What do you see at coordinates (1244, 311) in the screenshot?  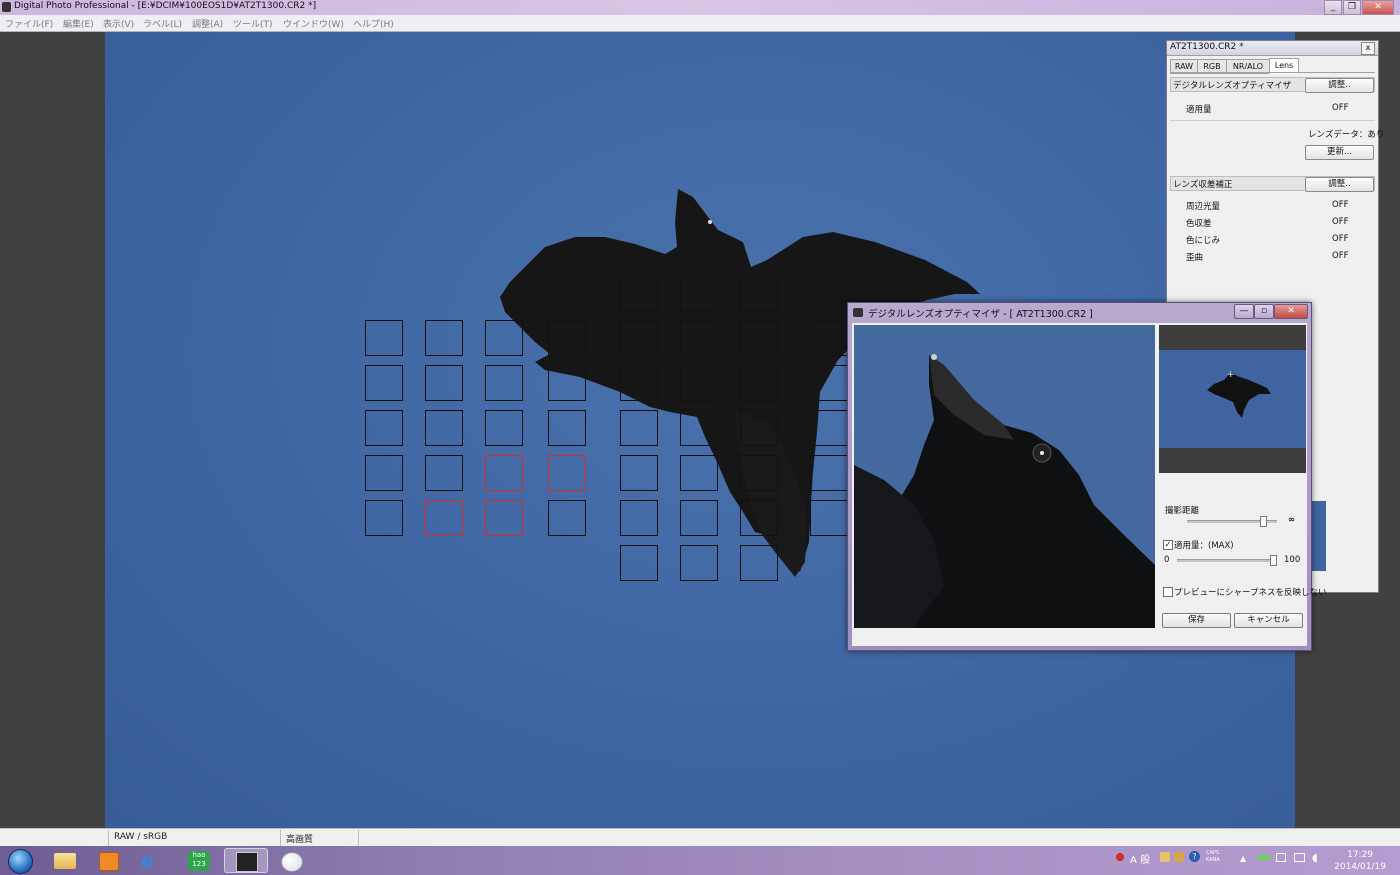 I see `dlo-minimize-button: —` at bounding box center [1244, 311].